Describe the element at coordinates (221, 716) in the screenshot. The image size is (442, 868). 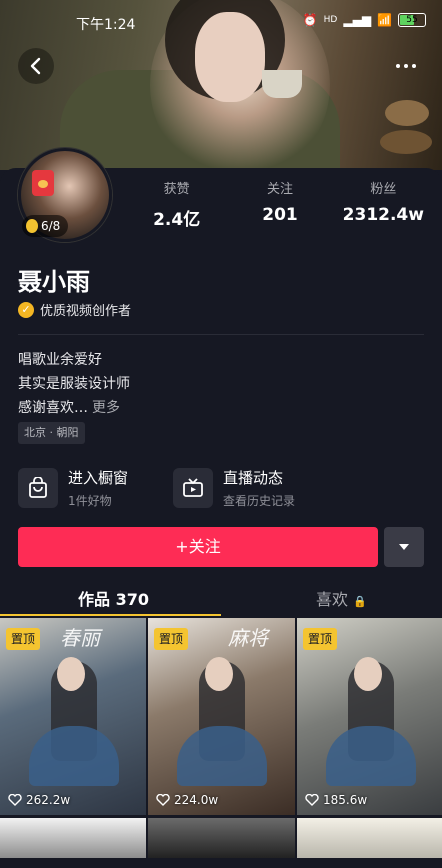
I see `video-thumbnail: 置顶 麻将 224.0w` at that location.